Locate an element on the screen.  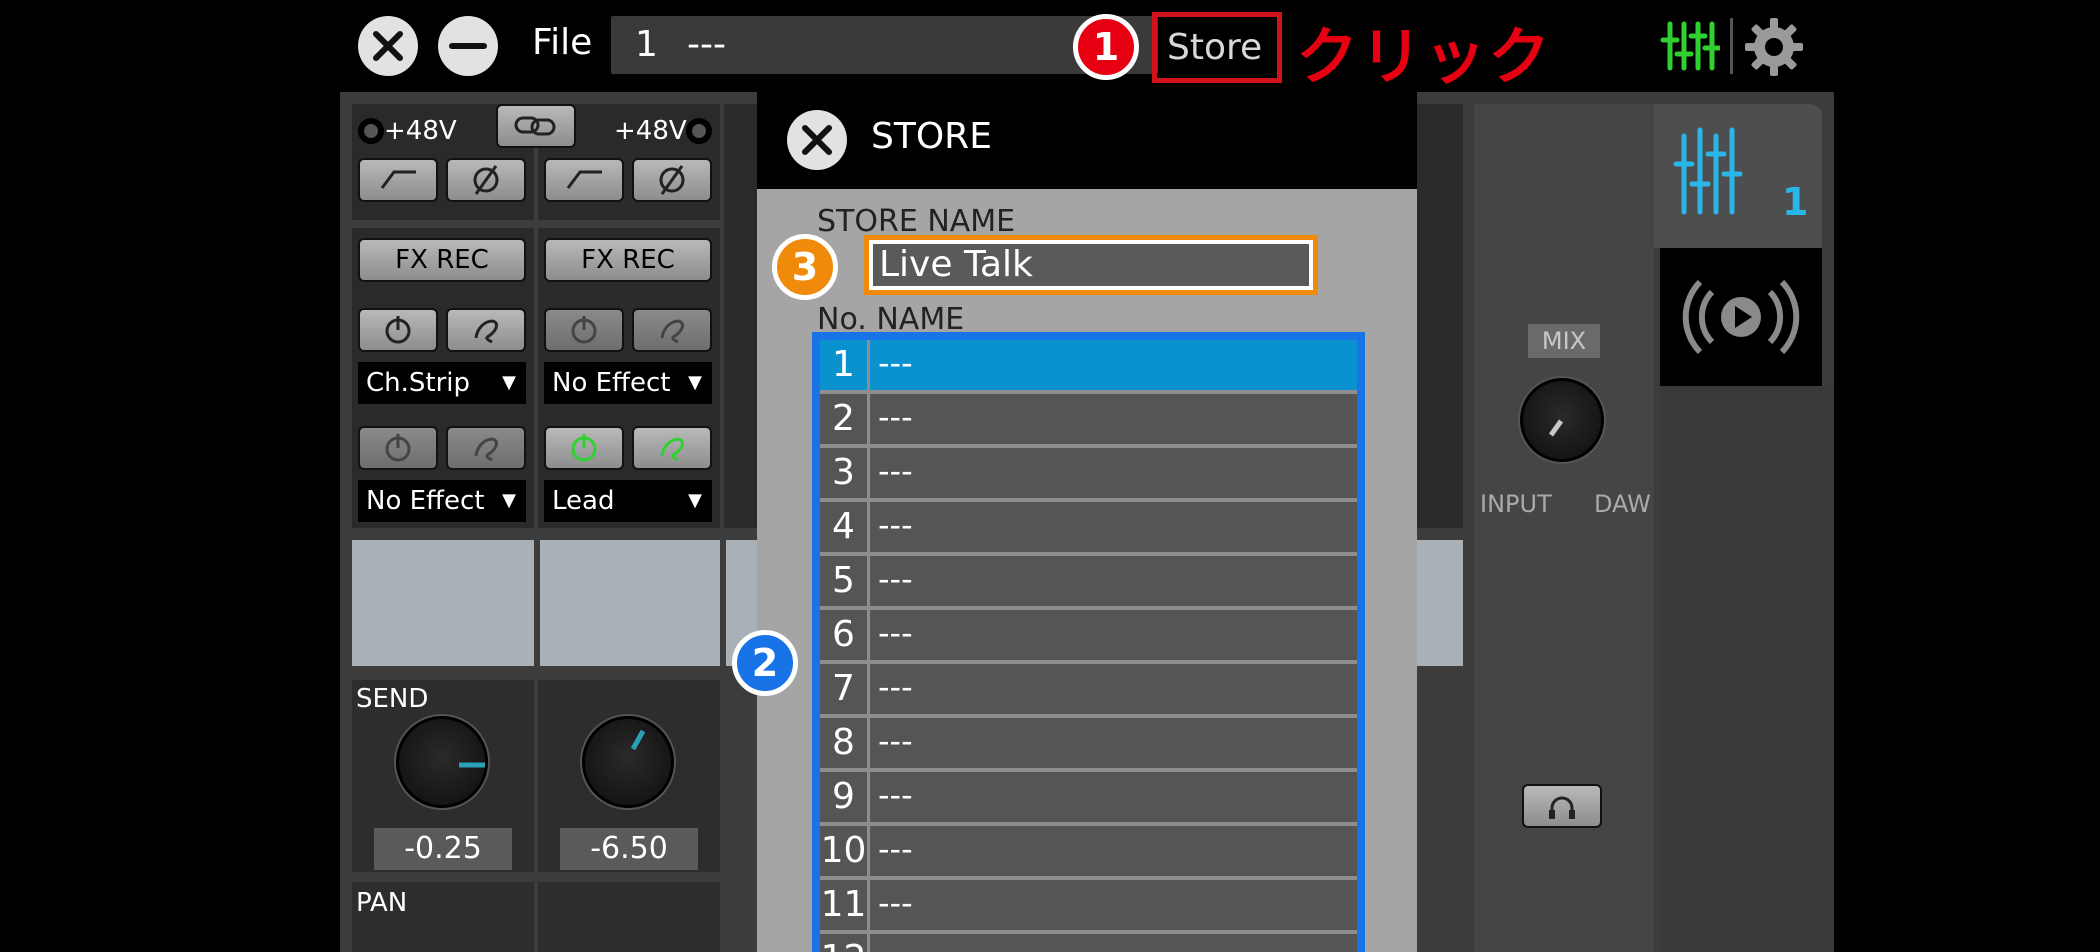
list-row: 4 --- is located at coordinates (1088, 527).